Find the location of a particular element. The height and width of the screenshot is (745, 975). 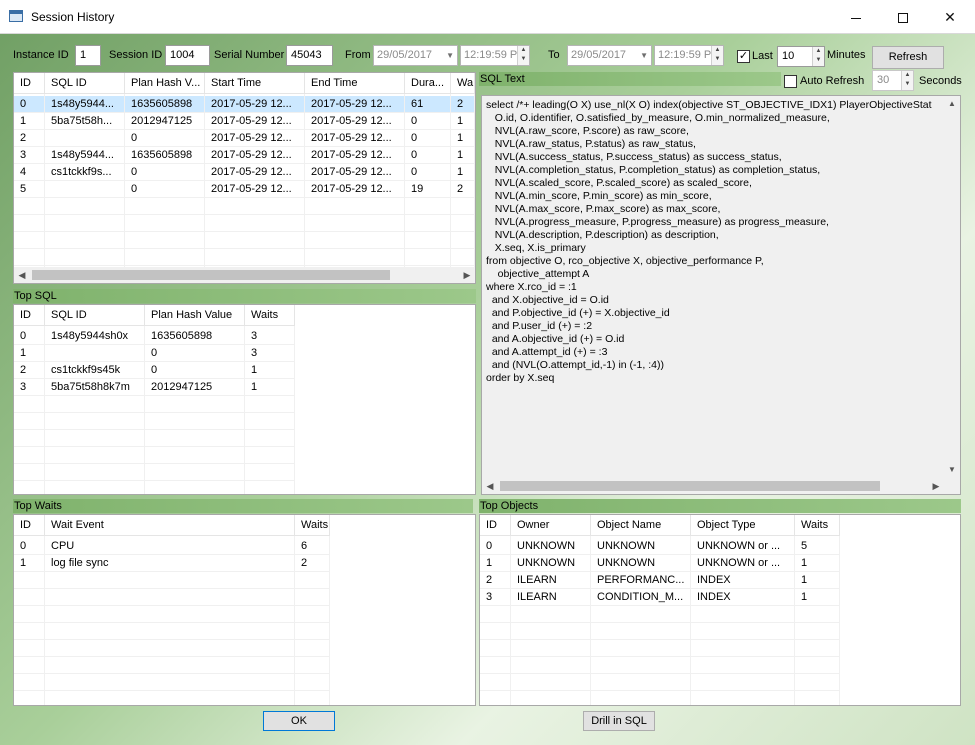

from-time-spinner: ▲ ▼ is located at coordinates (523, 55).